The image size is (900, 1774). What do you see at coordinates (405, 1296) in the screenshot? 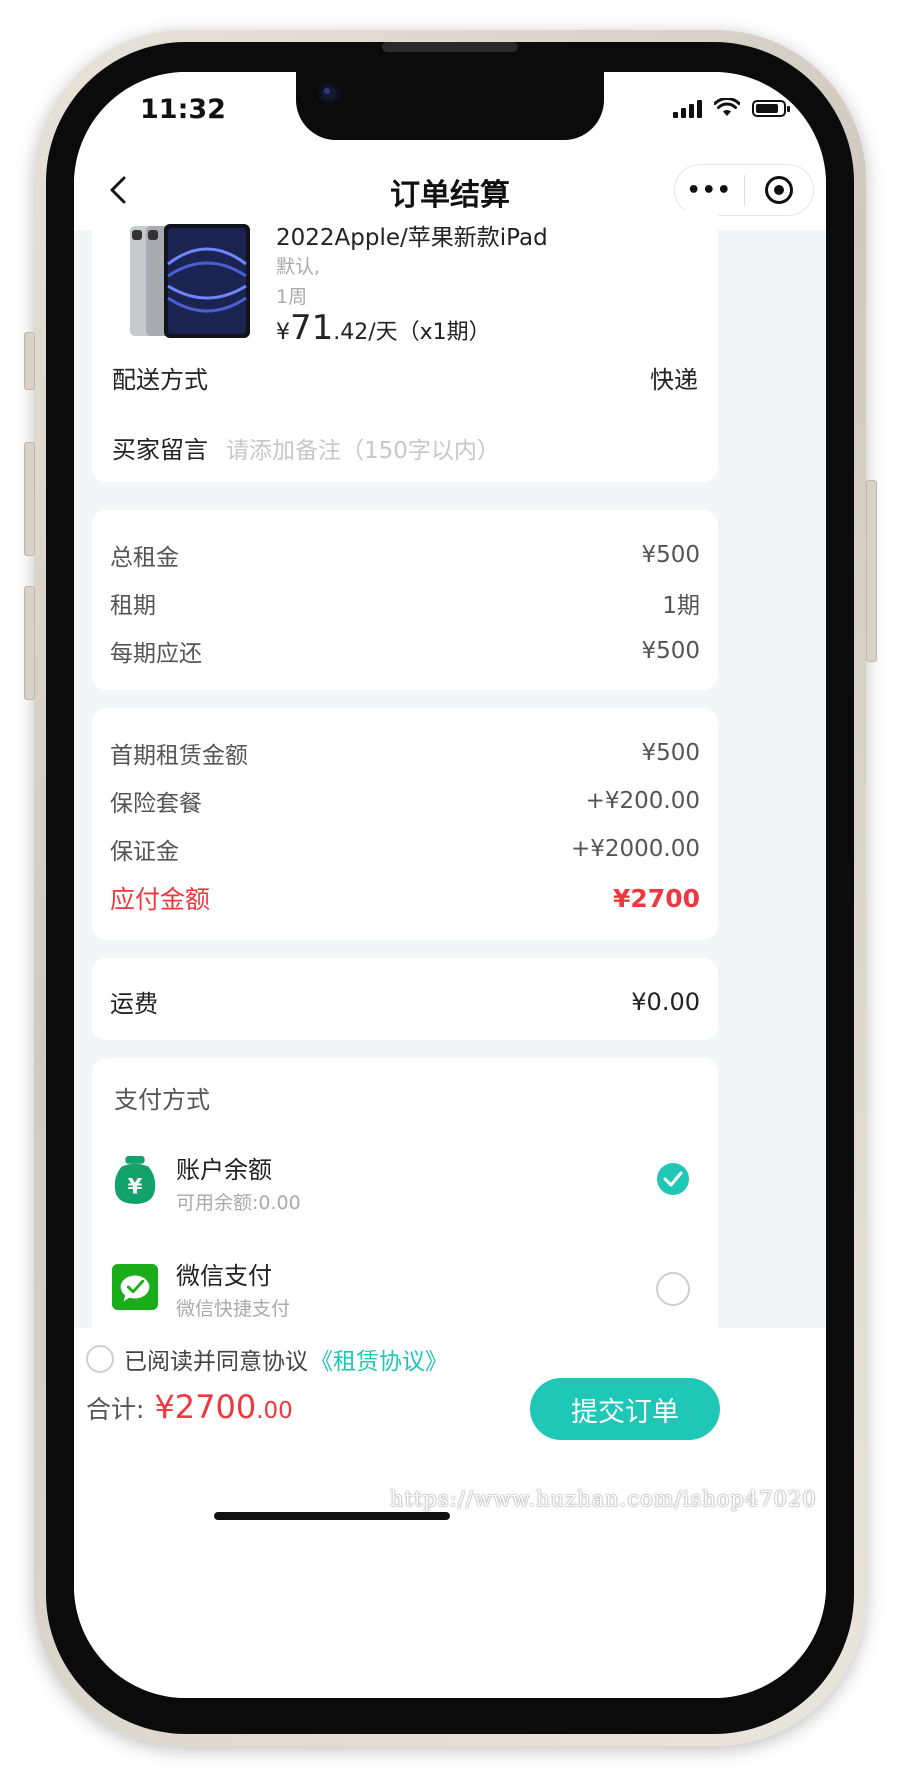
I see `pay-method-wechat: 微信支付 微信快捷支付` at bounding box center [405, 1296].